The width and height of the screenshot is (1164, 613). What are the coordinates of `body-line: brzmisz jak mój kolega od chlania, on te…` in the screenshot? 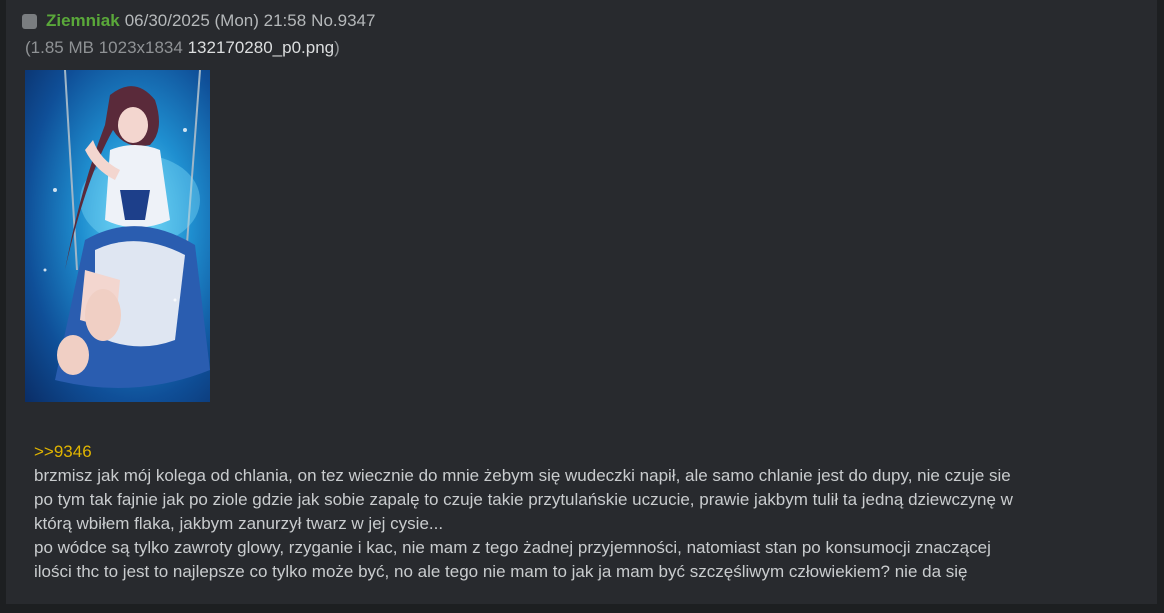 It's located at (522, 475).